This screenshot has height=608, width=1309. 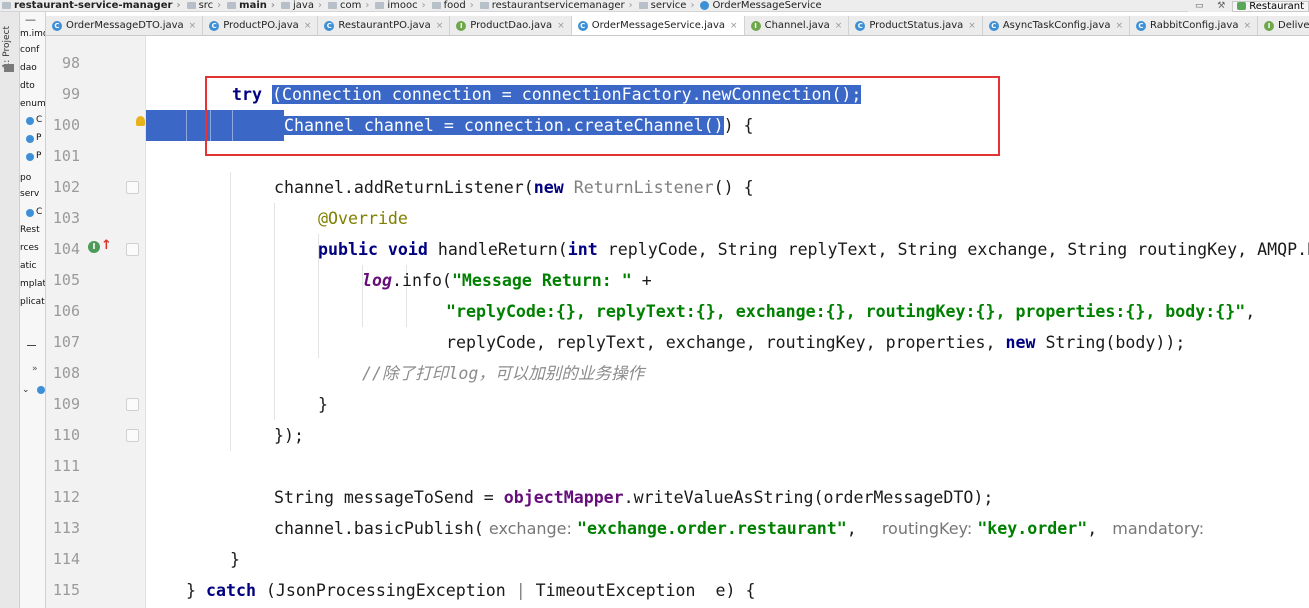 I want to click on build-hammer-icon: ⚒, so click(x=1221, y=6).